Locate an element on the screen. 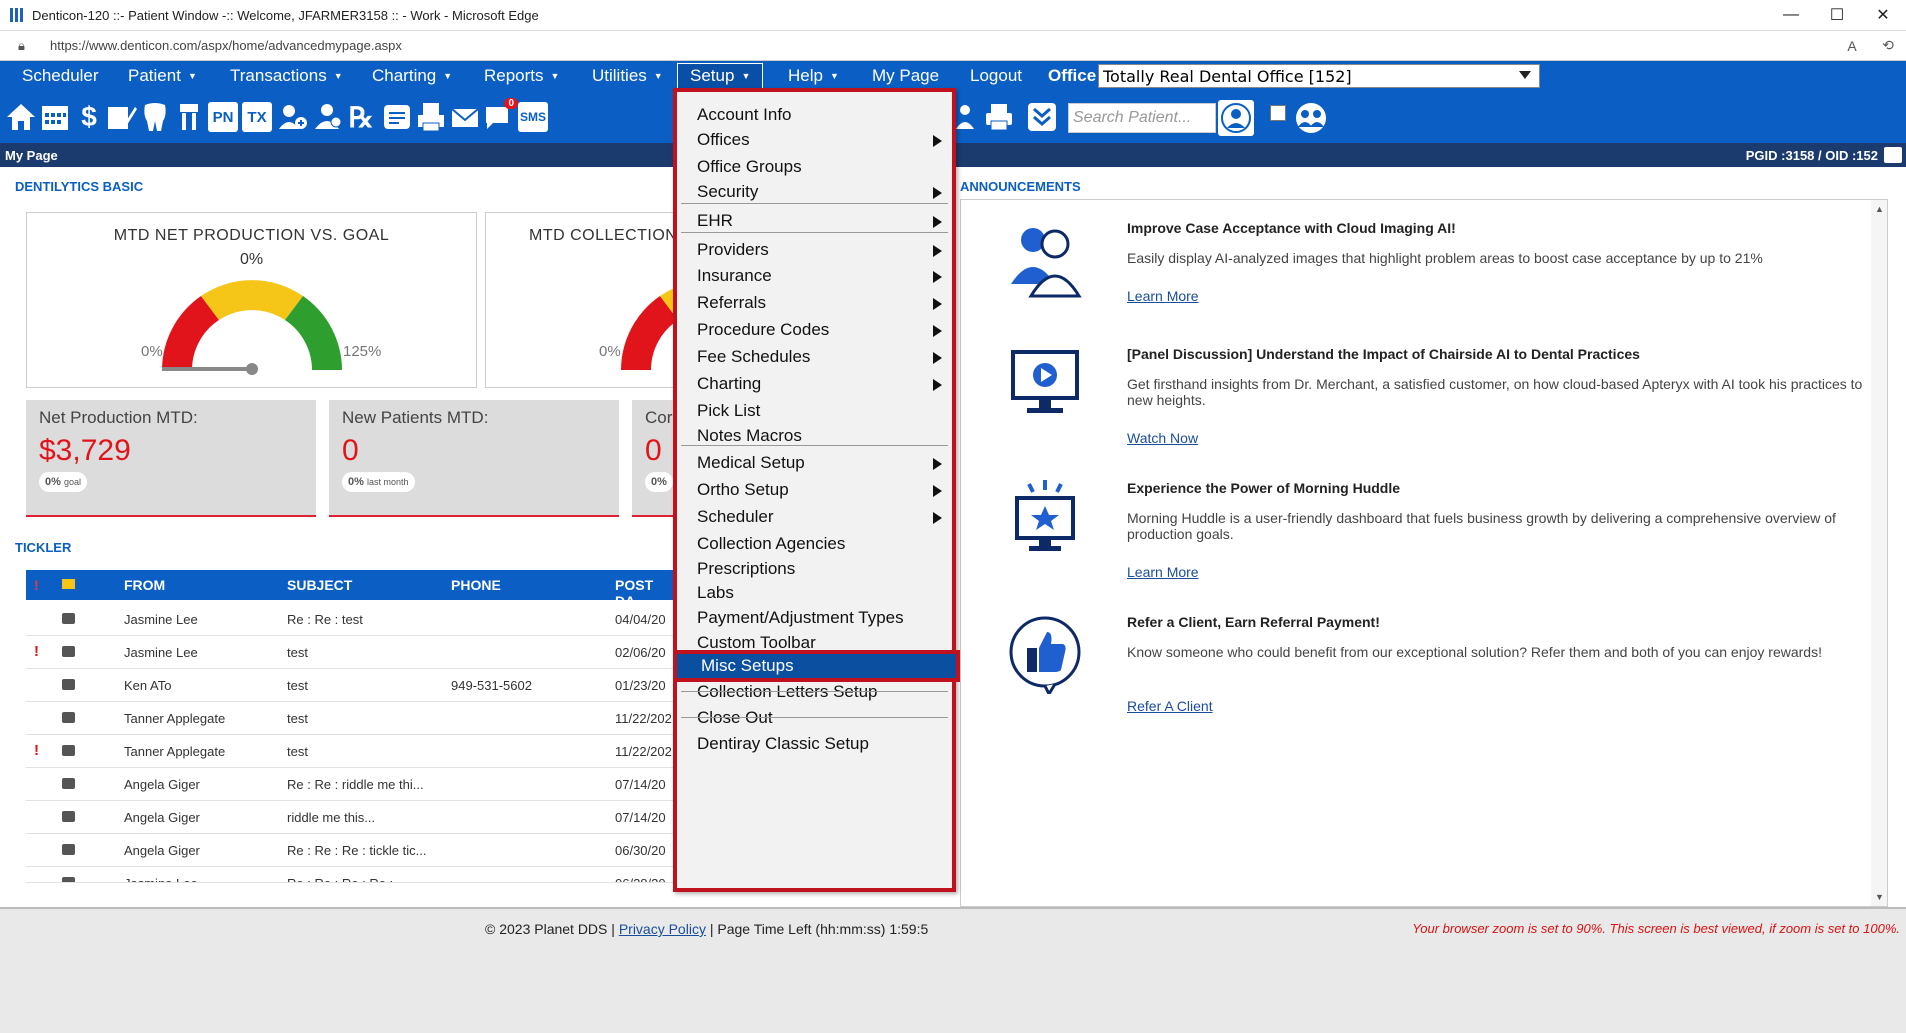 The height and width of the screenshot is (1033, 1906). menu-item-label: Office Groups is located at coordinates (749, 166).